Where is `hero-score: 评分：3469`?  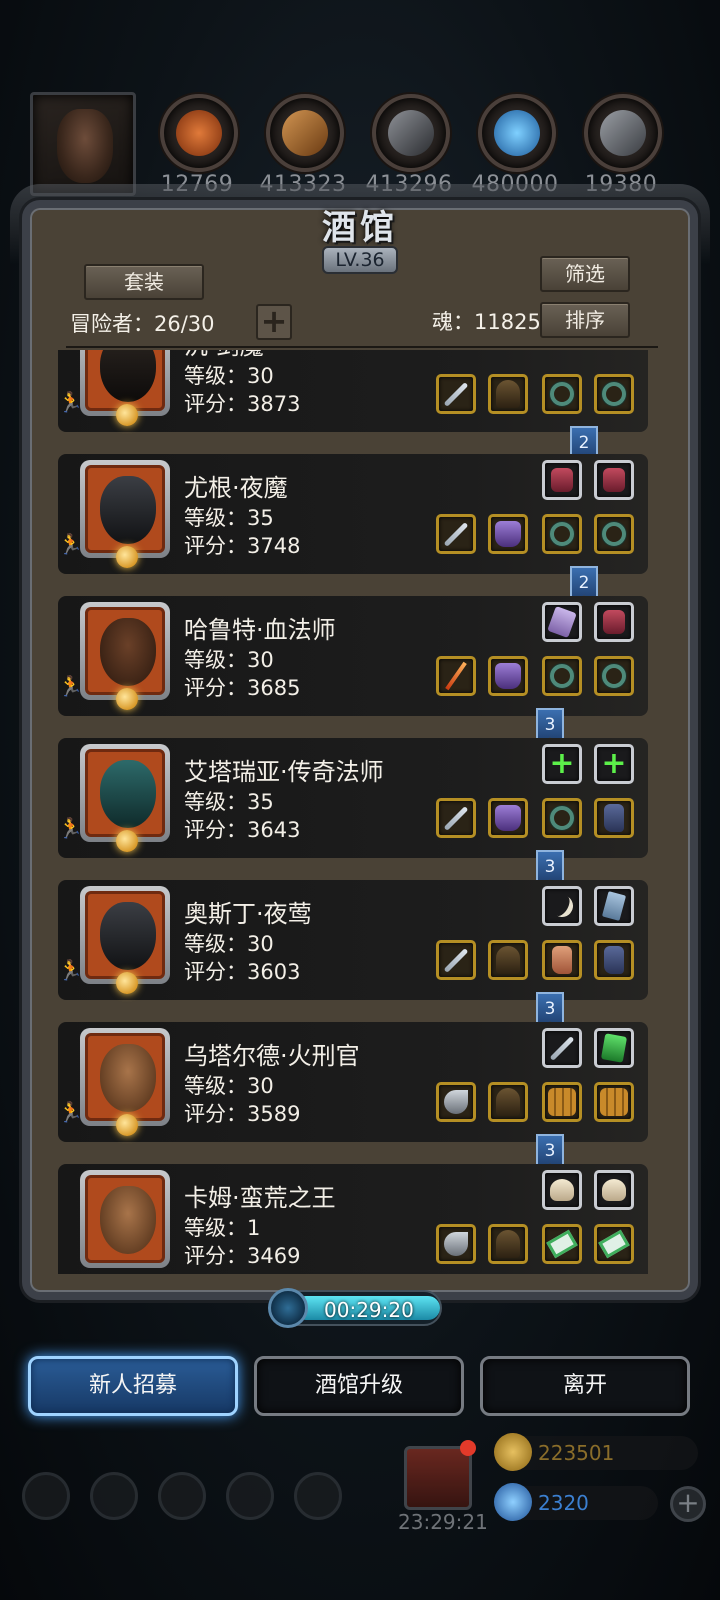
hero-score: 评分：3469 is located at coordinates (242, 1256).